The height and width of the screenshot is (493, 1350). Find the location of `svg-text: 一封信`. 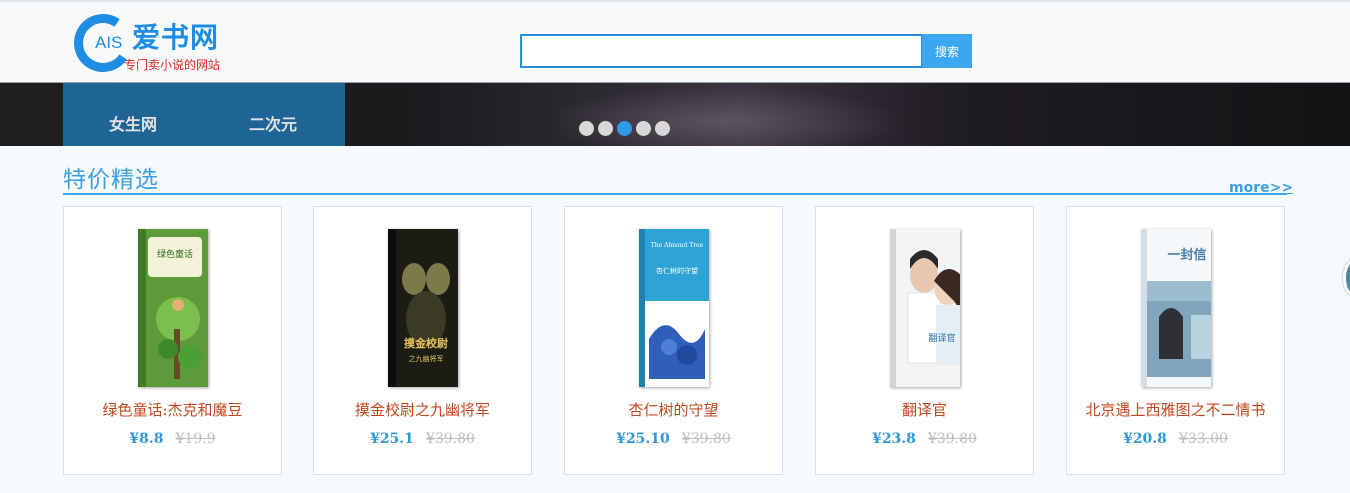

svg-text: 一封信 is located at coordinates (1186, 255).